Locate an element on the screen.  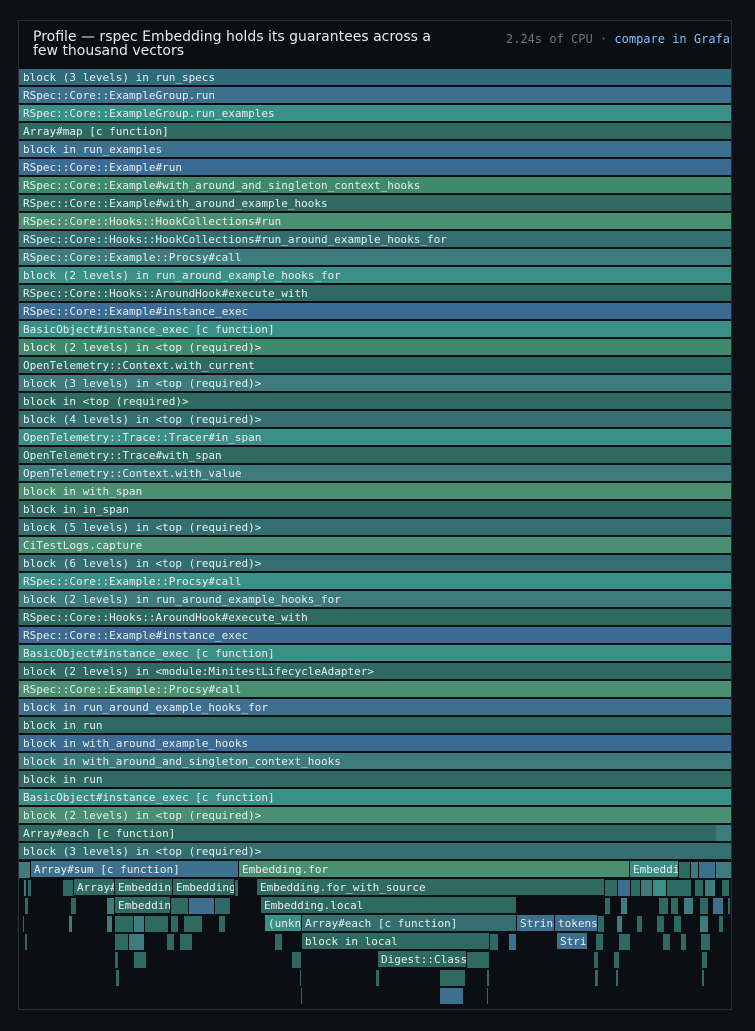
stack-frame: block in <top (required)> is located at coordinates (375, 401).